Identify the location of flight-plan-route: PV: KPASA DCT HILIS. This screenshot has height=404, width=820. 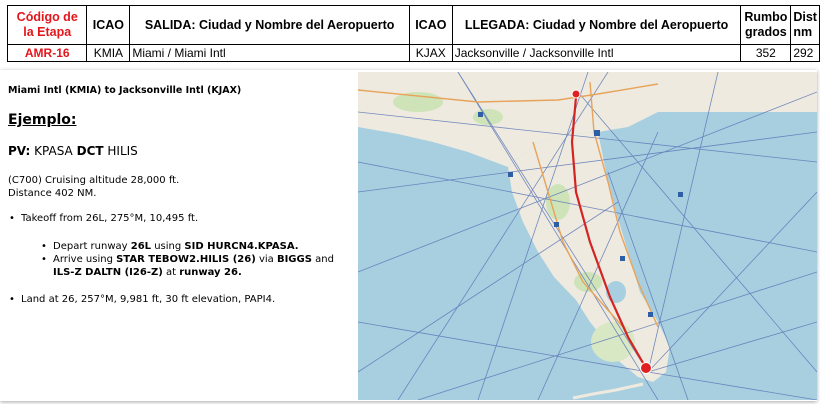
(73, 151).